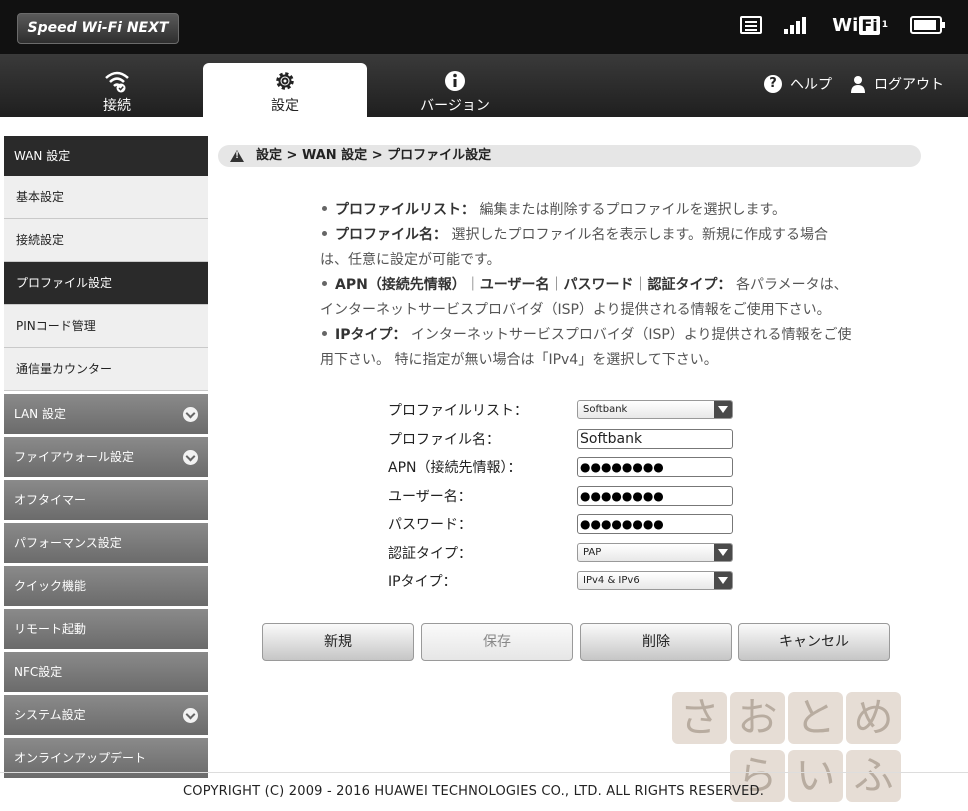 The height and width of the screenshot is (811, 968). I want to click on sidebar-item-remote-wake: リモート起動, so click(106, 629).